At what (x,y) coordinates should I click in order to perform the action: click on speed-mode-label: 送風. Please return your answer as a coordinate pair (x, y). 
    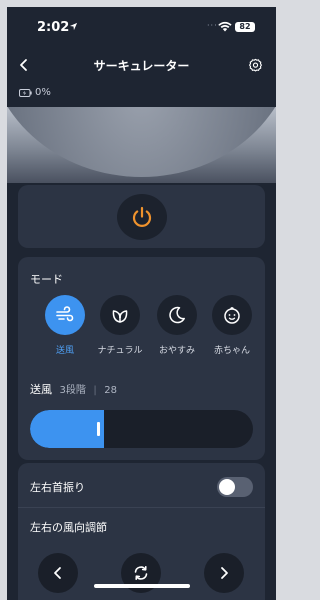
    Looking at the image, I should click on (41, 389).